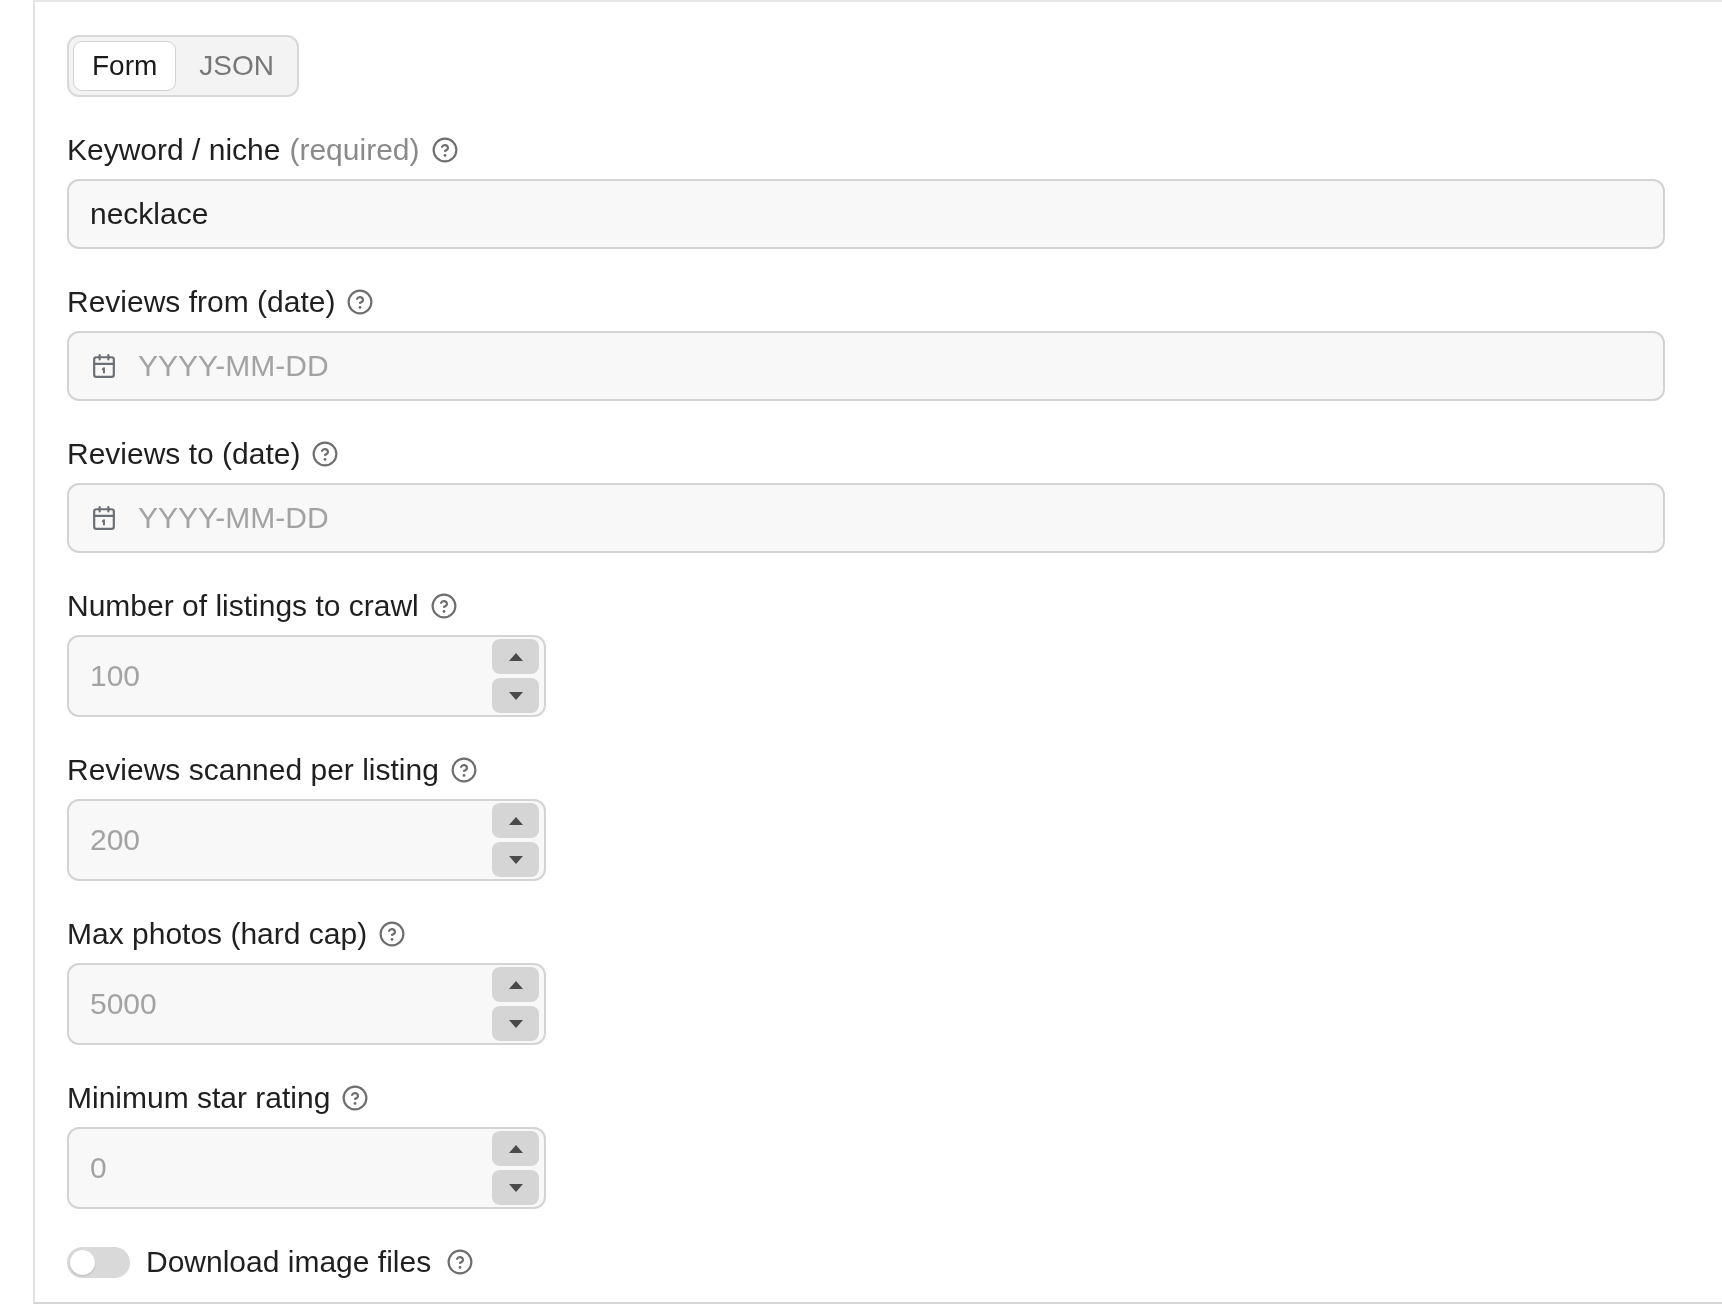 Image resolution: width=1722 pixels, height=1304 pixels. What do you see at coordinates (289, 1262) in the screenshot?
I see `toggle-label: Download image files` at bounding box center [289, 1262].